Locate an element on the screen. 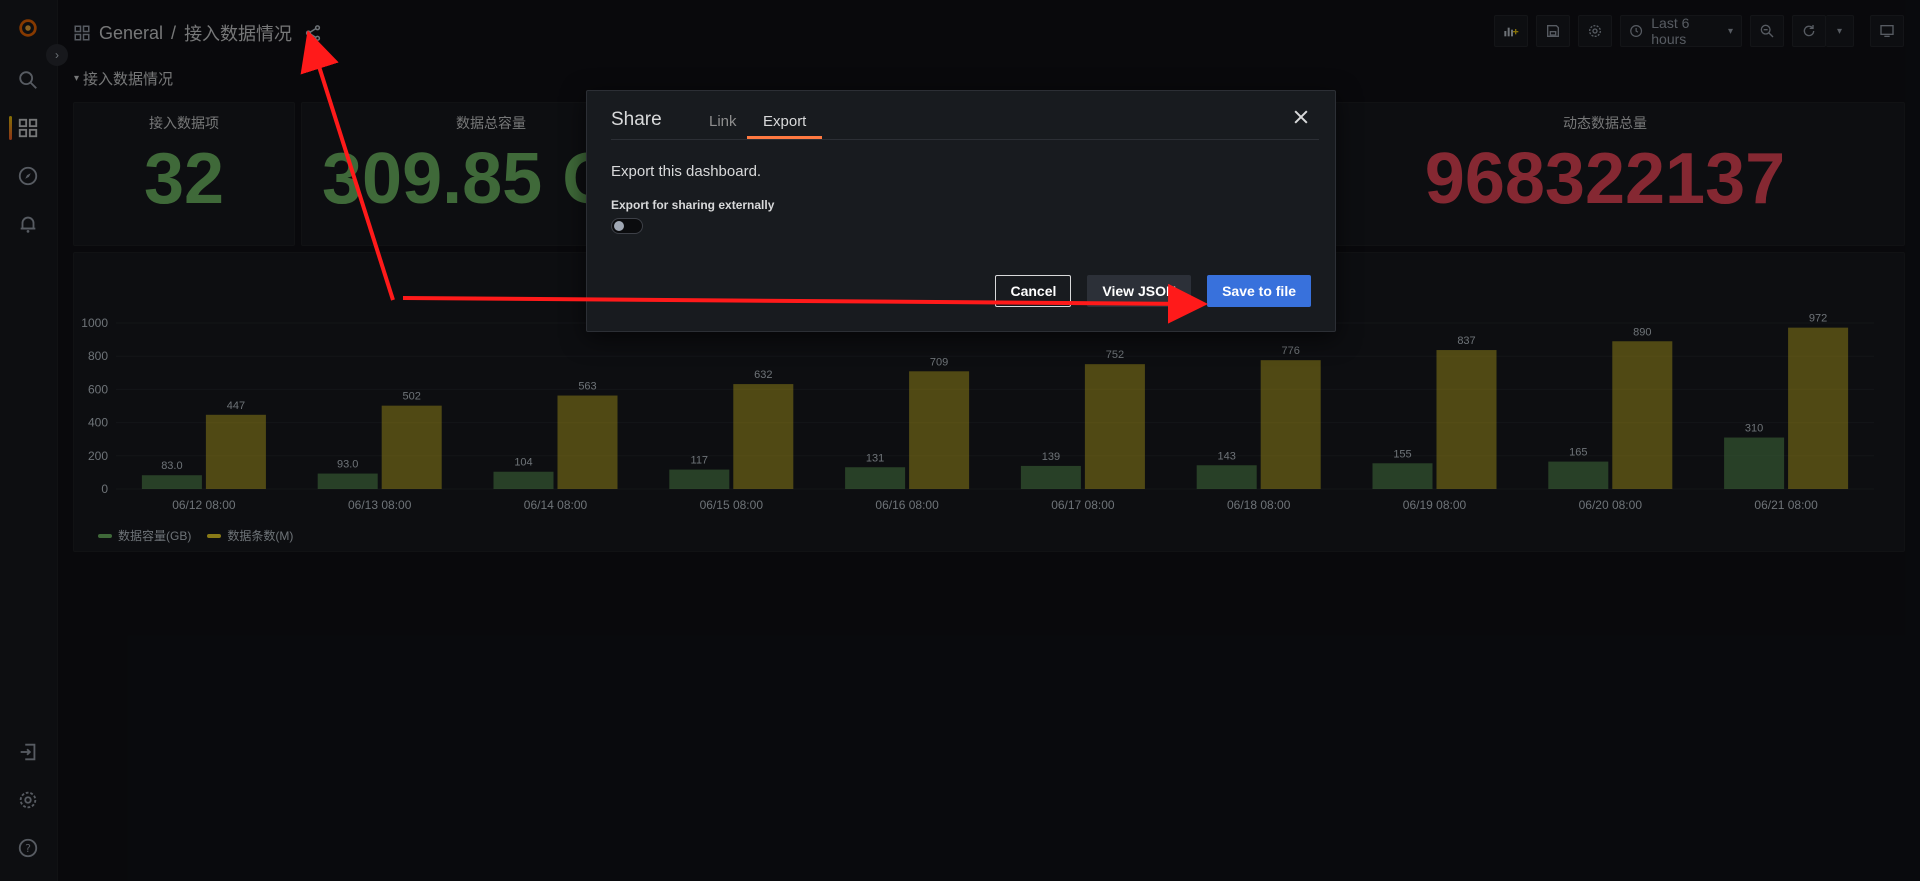 The width and height of the screenshot is (1920, 881). modal-title: Share is located at coordinates (636, 119).